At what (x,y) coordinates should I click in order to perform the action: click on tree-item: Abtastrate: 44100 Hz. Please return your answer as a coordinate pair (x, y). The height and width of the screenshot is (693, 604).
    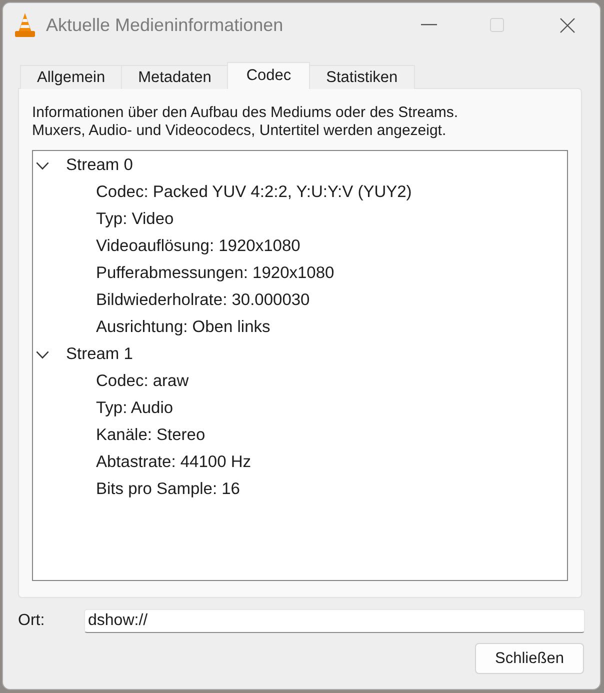
    Looking at the image, I should click on (174, 462).